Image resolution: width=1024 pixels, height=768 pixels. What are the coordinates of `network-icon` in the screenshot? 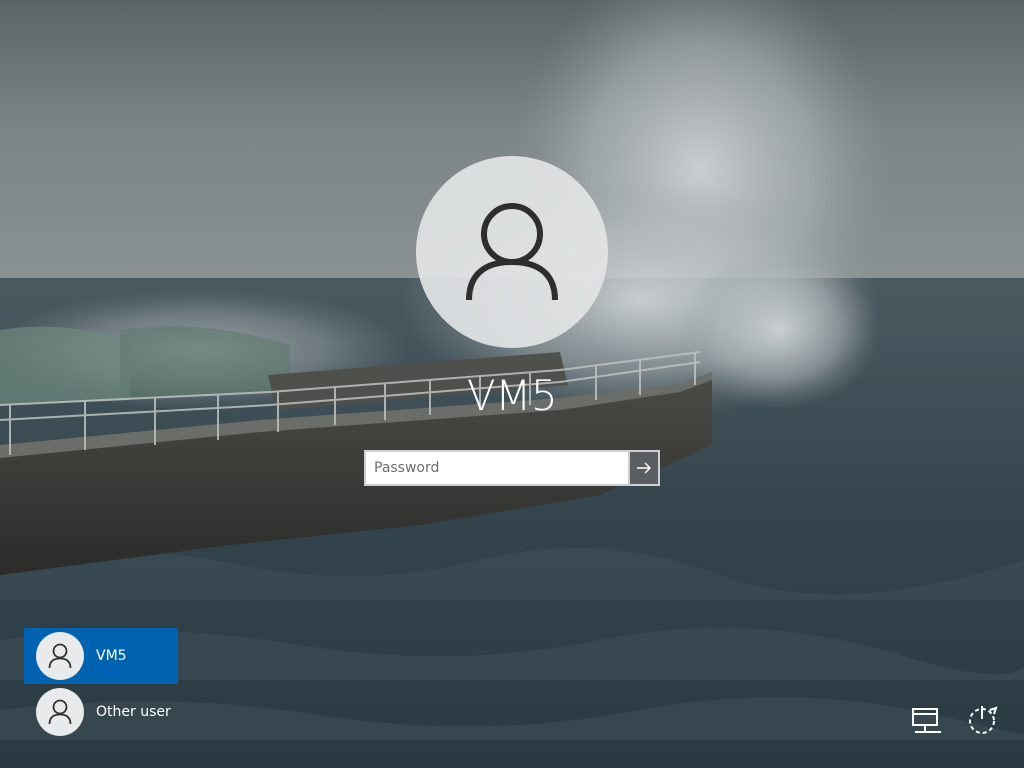 It's located at (926, 720).